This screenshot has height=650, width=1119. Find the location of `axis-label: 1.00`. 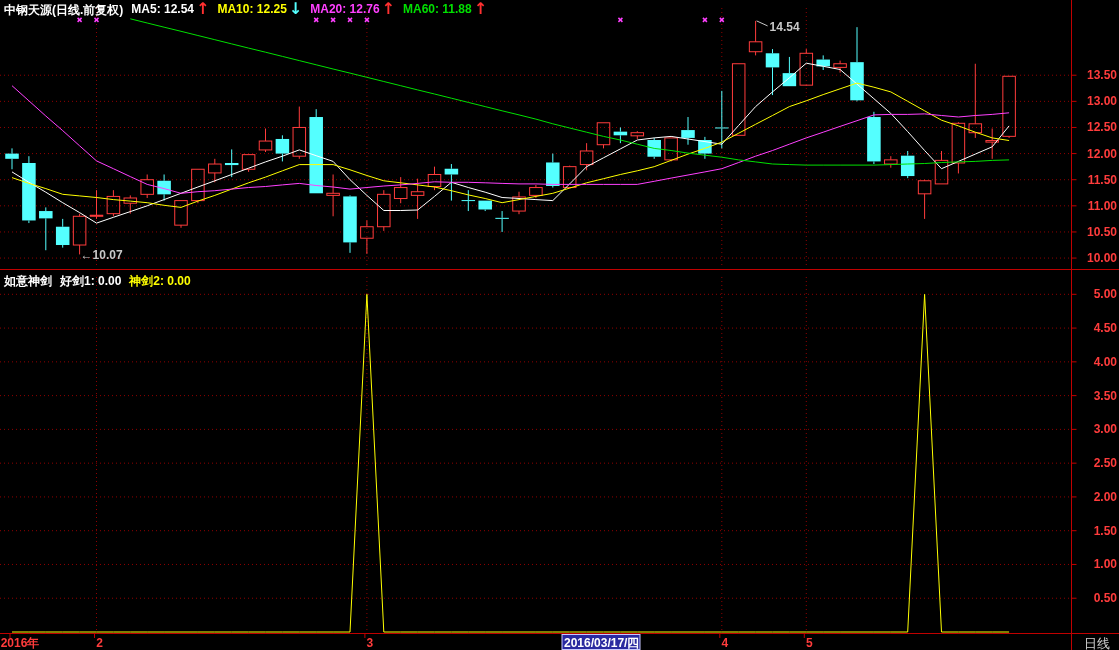

axis-label: 1.00 is located at coordinates (1105, 564).